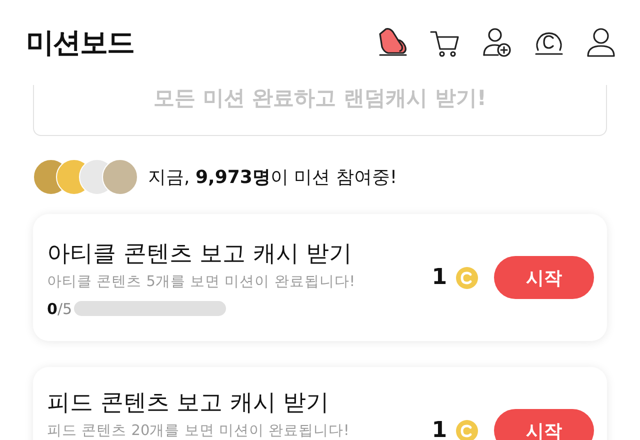  Describe the element at coordinates (201, 282) in the screenshot. I see `mission-description: 아티클 콘텐츠 5개를 보면 미션이 완료됩니다!` at that location.